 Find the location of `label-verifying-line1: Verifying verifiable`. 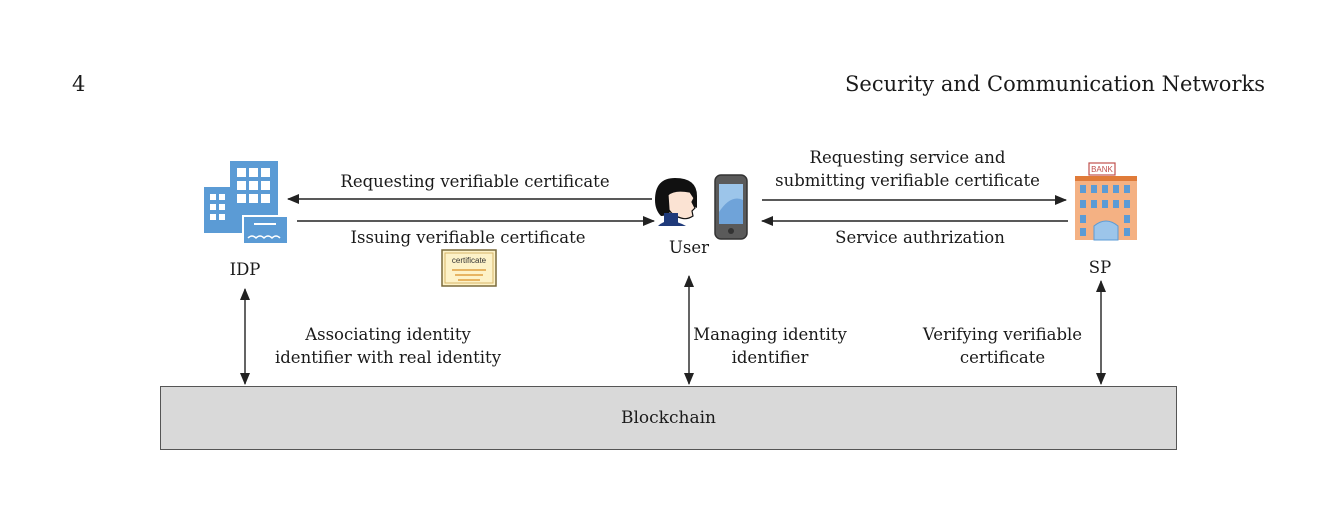

label-verifying-line1: Verifying verifiable is located at coordinates (1002, 334).